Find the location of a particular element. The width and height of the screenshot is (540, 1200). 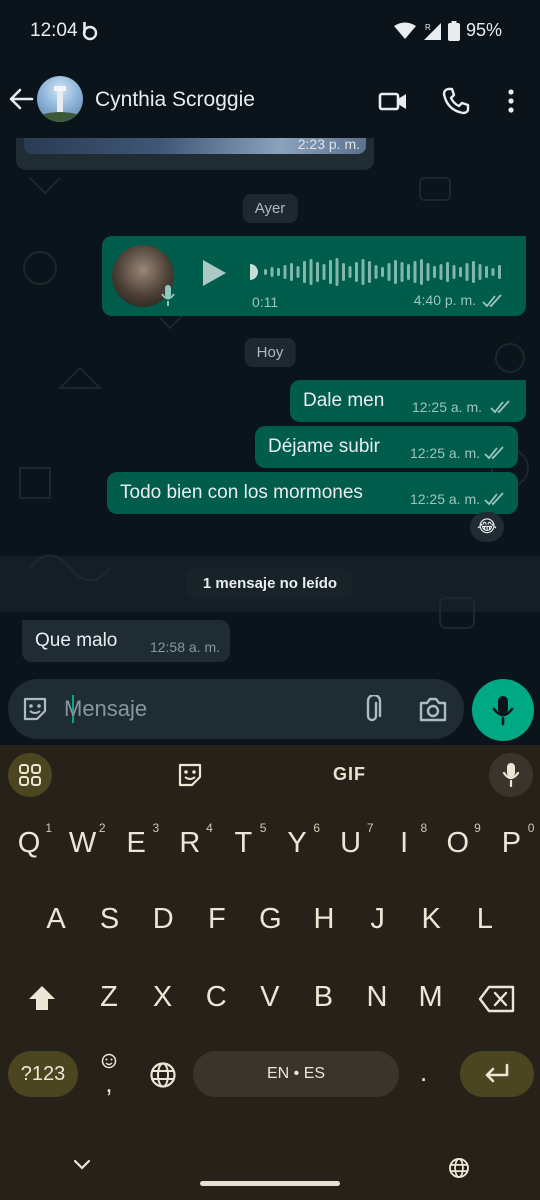

video-call-icon is located at coordinates (393, 101).